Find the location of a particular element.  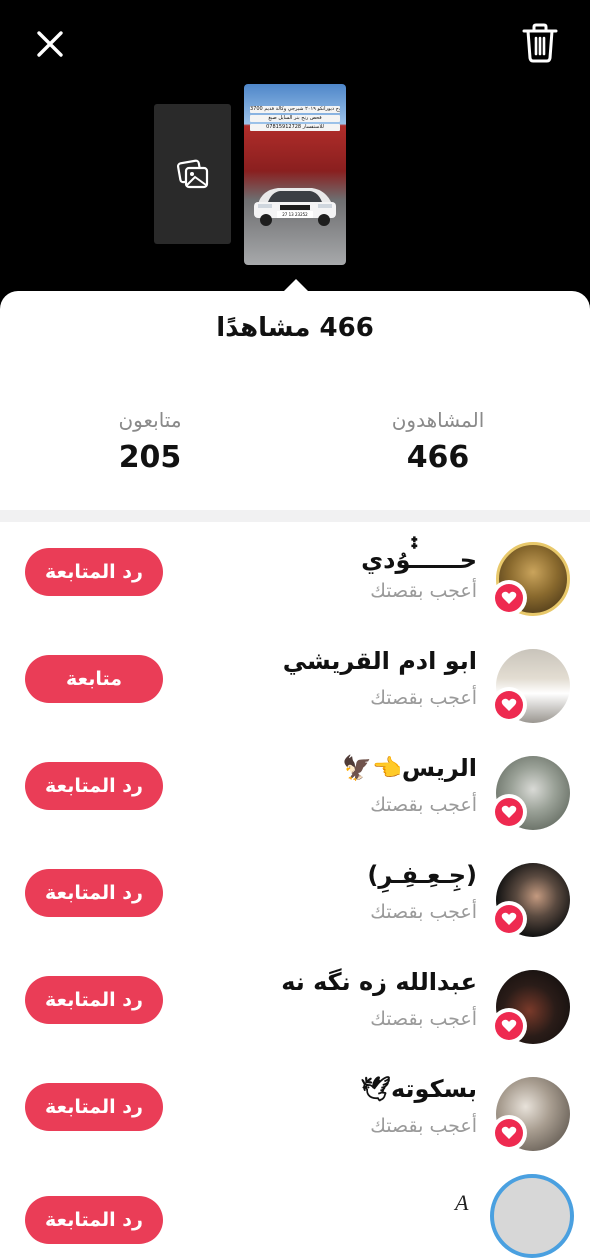

image-placeholder-icon is located at coordinates (192, 174).